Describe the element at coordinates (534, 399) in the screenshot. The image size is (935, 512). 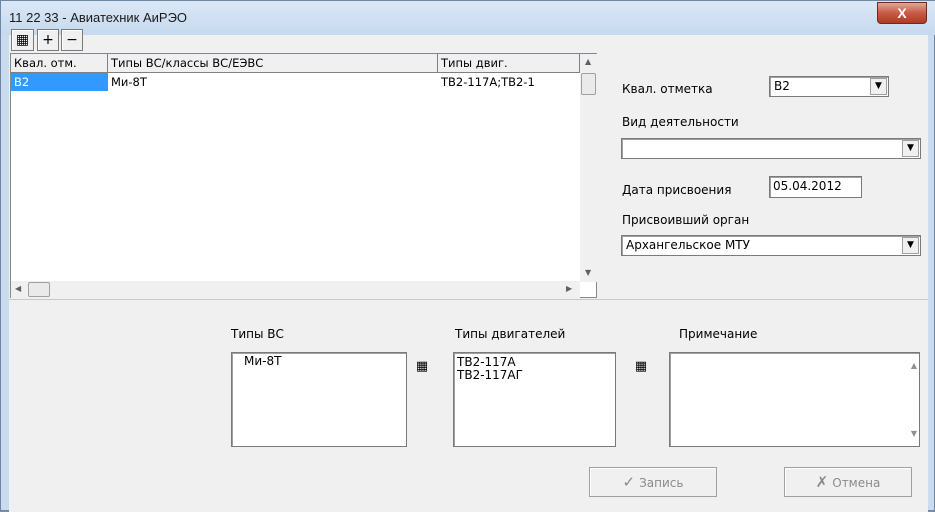
I see `engine-types-list: ТВ2-117А ТВ2-117АГ` at that location.